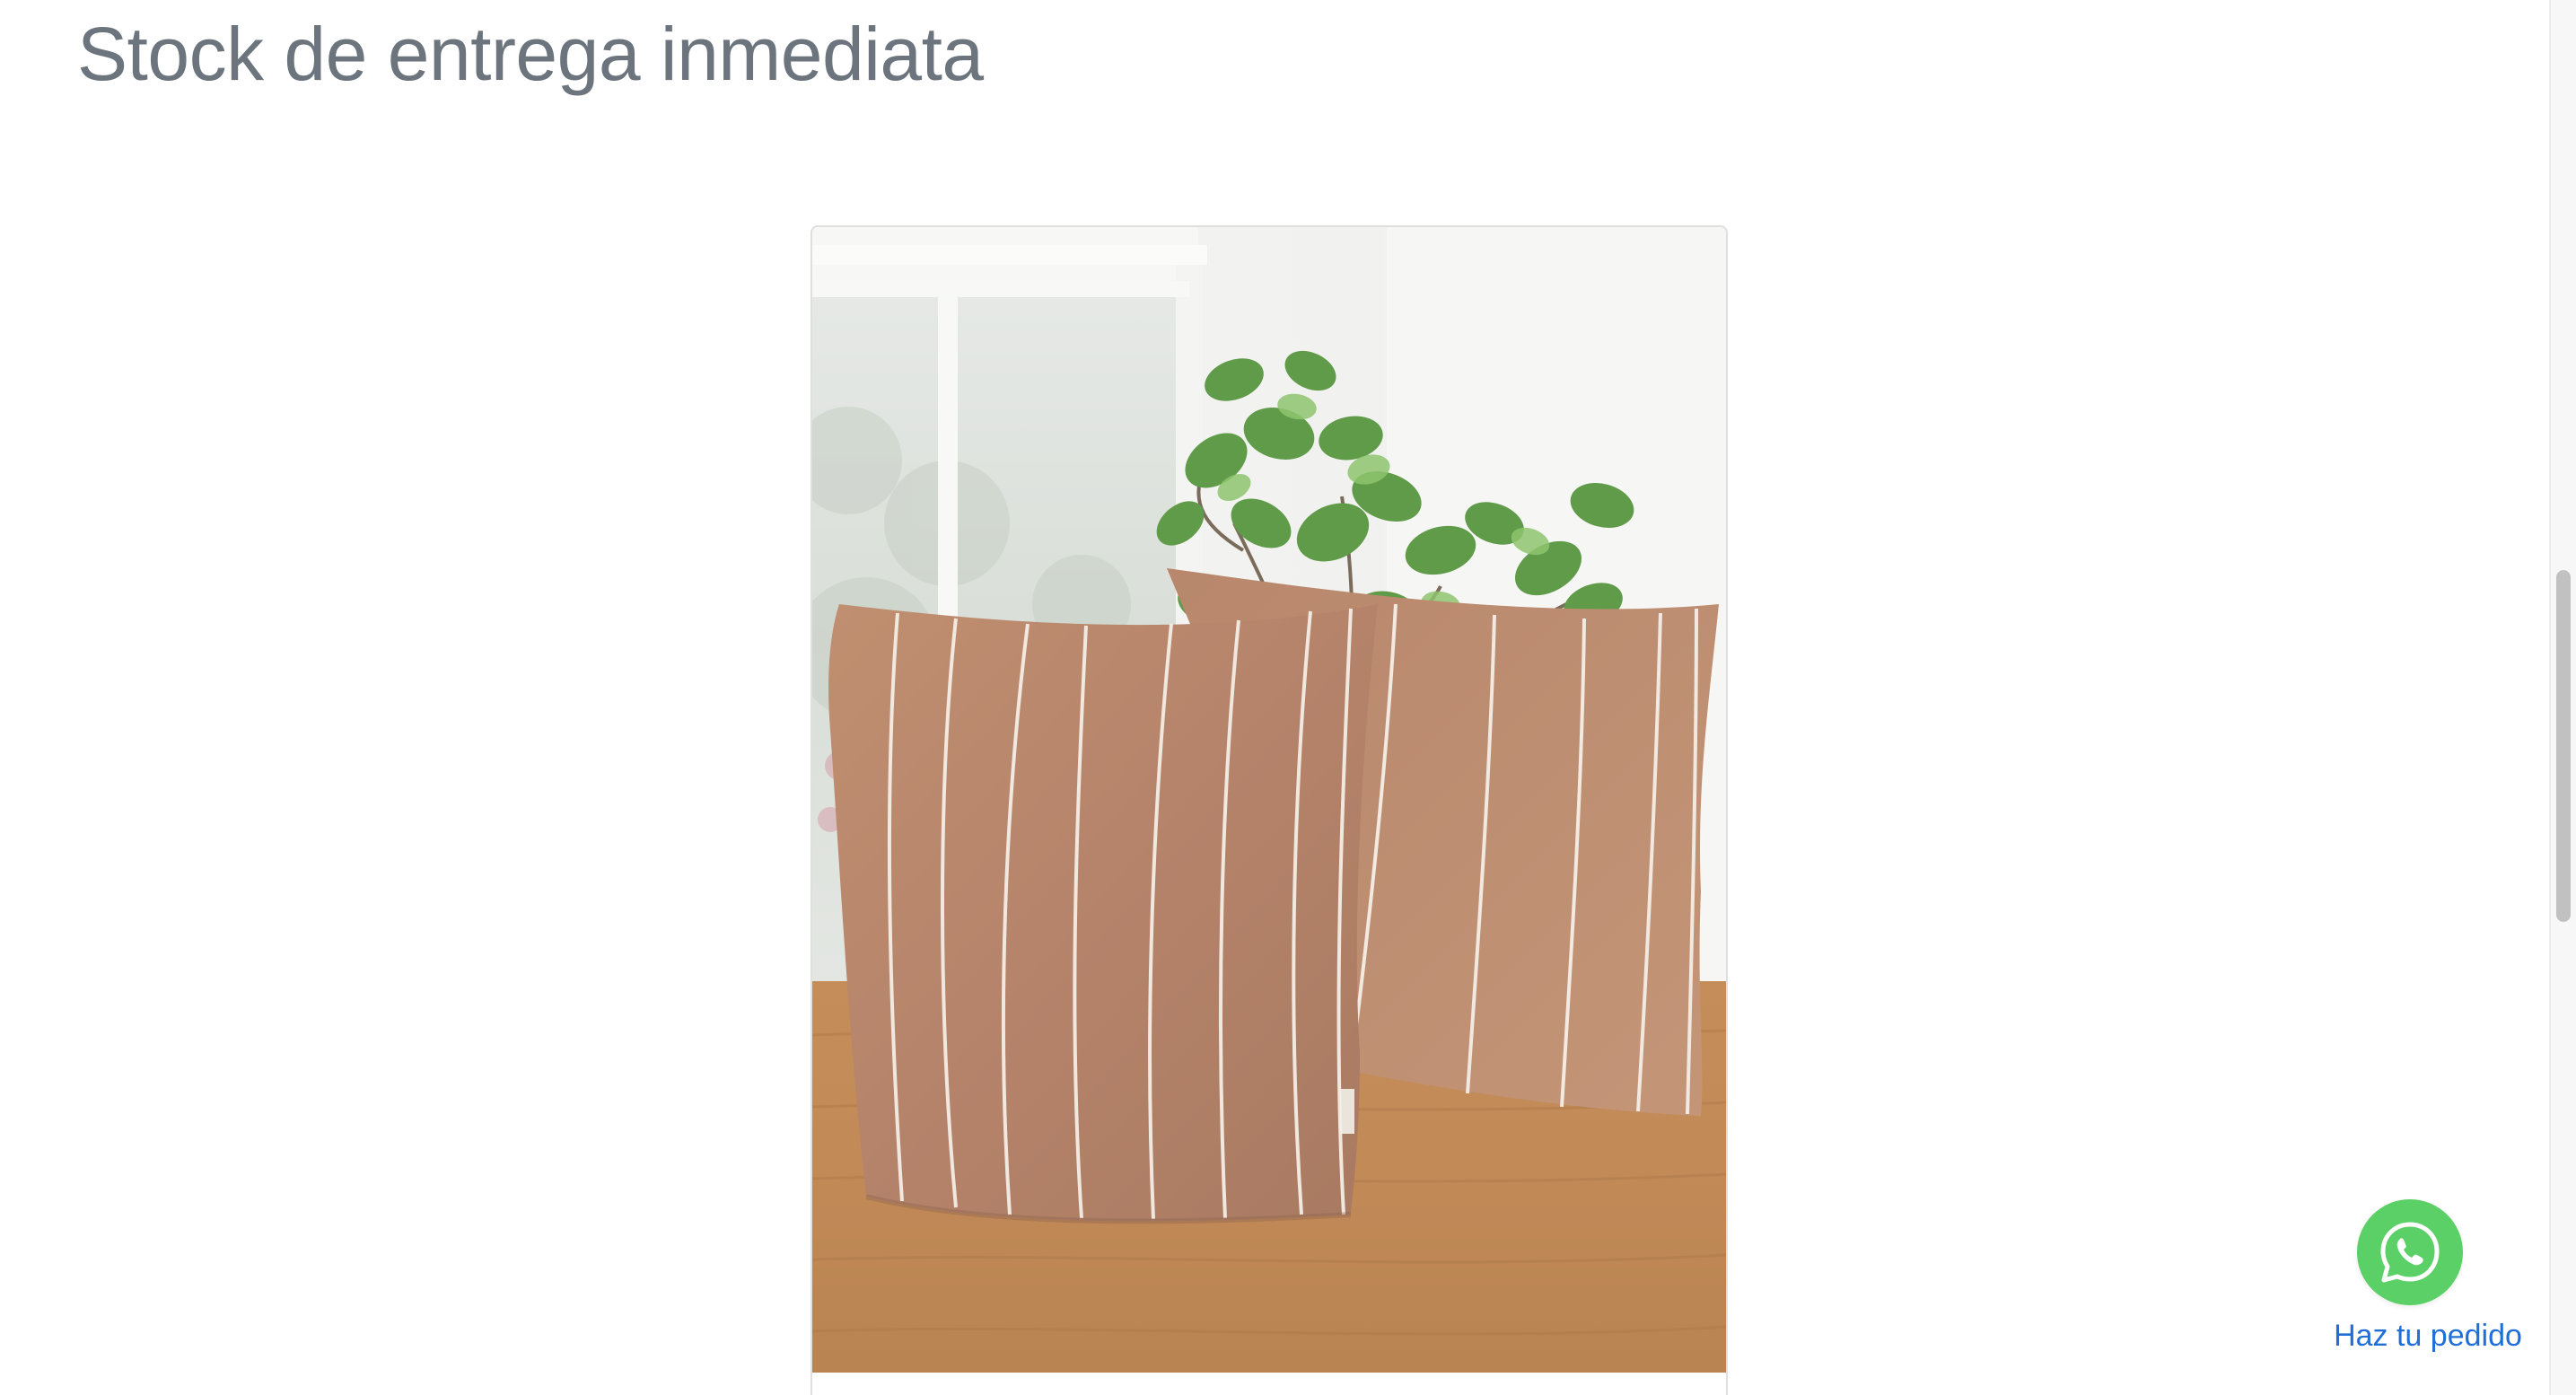 This screenshot has width=2576, height=1395. I want to click on whatsapp-button, so click(2410, 1252).